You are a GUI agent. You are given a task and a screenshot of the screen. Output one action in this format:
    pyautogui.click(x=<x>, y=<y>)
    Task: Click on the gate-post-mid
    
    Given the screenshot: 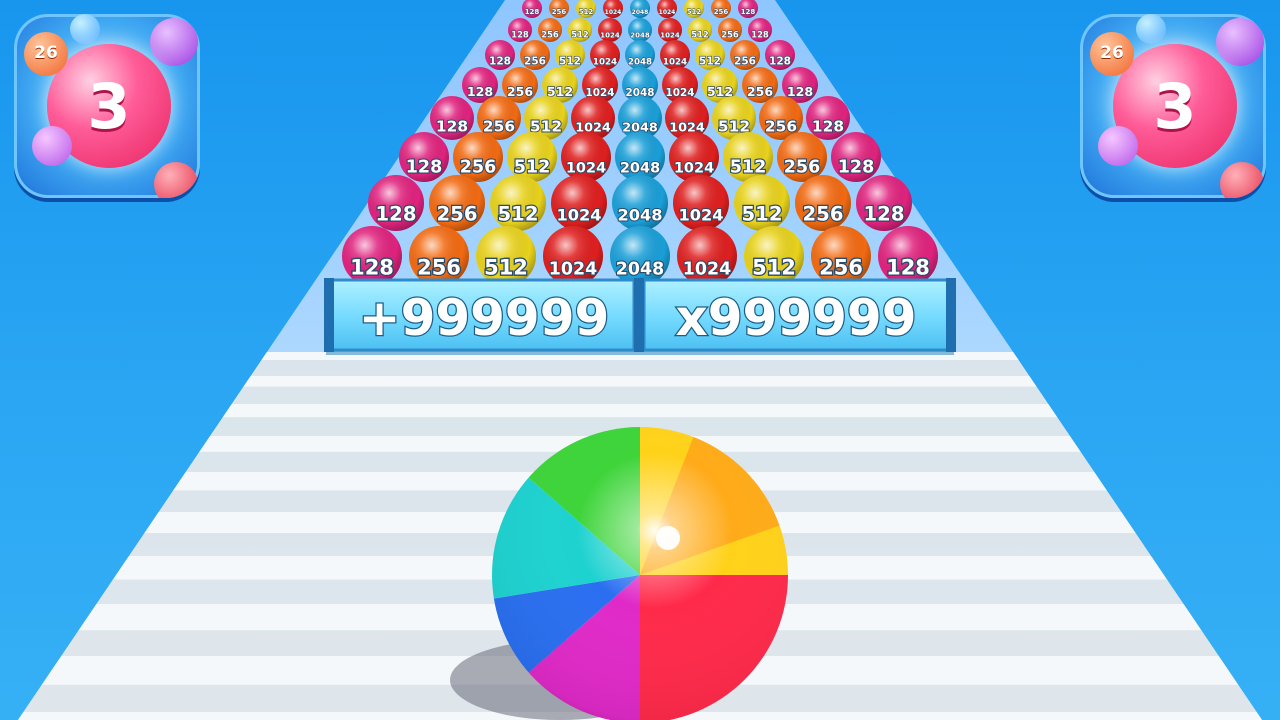 What is the action you would take?
    pyautogui.click(x=639, y=315)
    